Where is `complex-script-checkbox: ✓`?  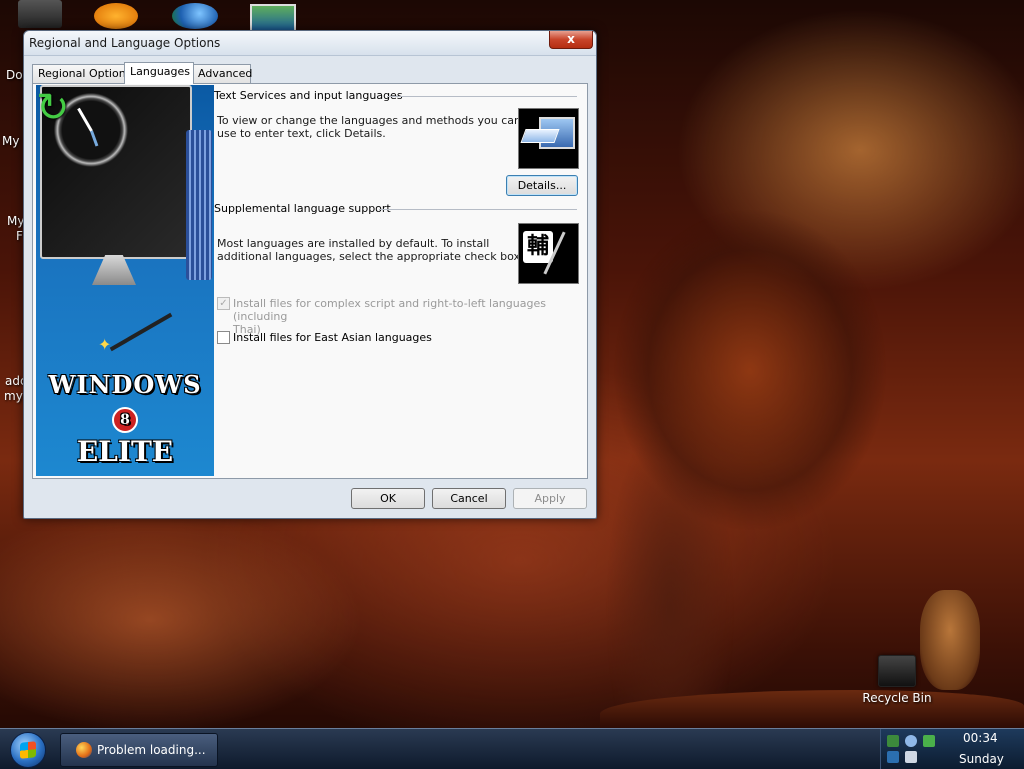 complex-script-checkbox: ✓ is located at coordinates (223, 303).